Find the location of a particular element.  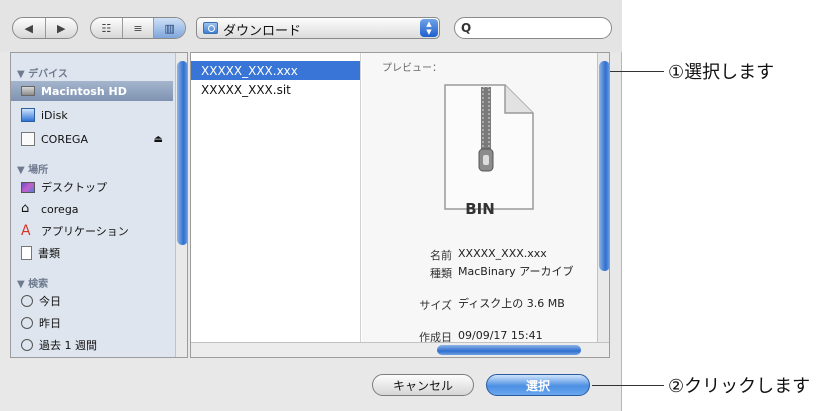

list-view-button: ≡ is located at coordinates (139, 28).